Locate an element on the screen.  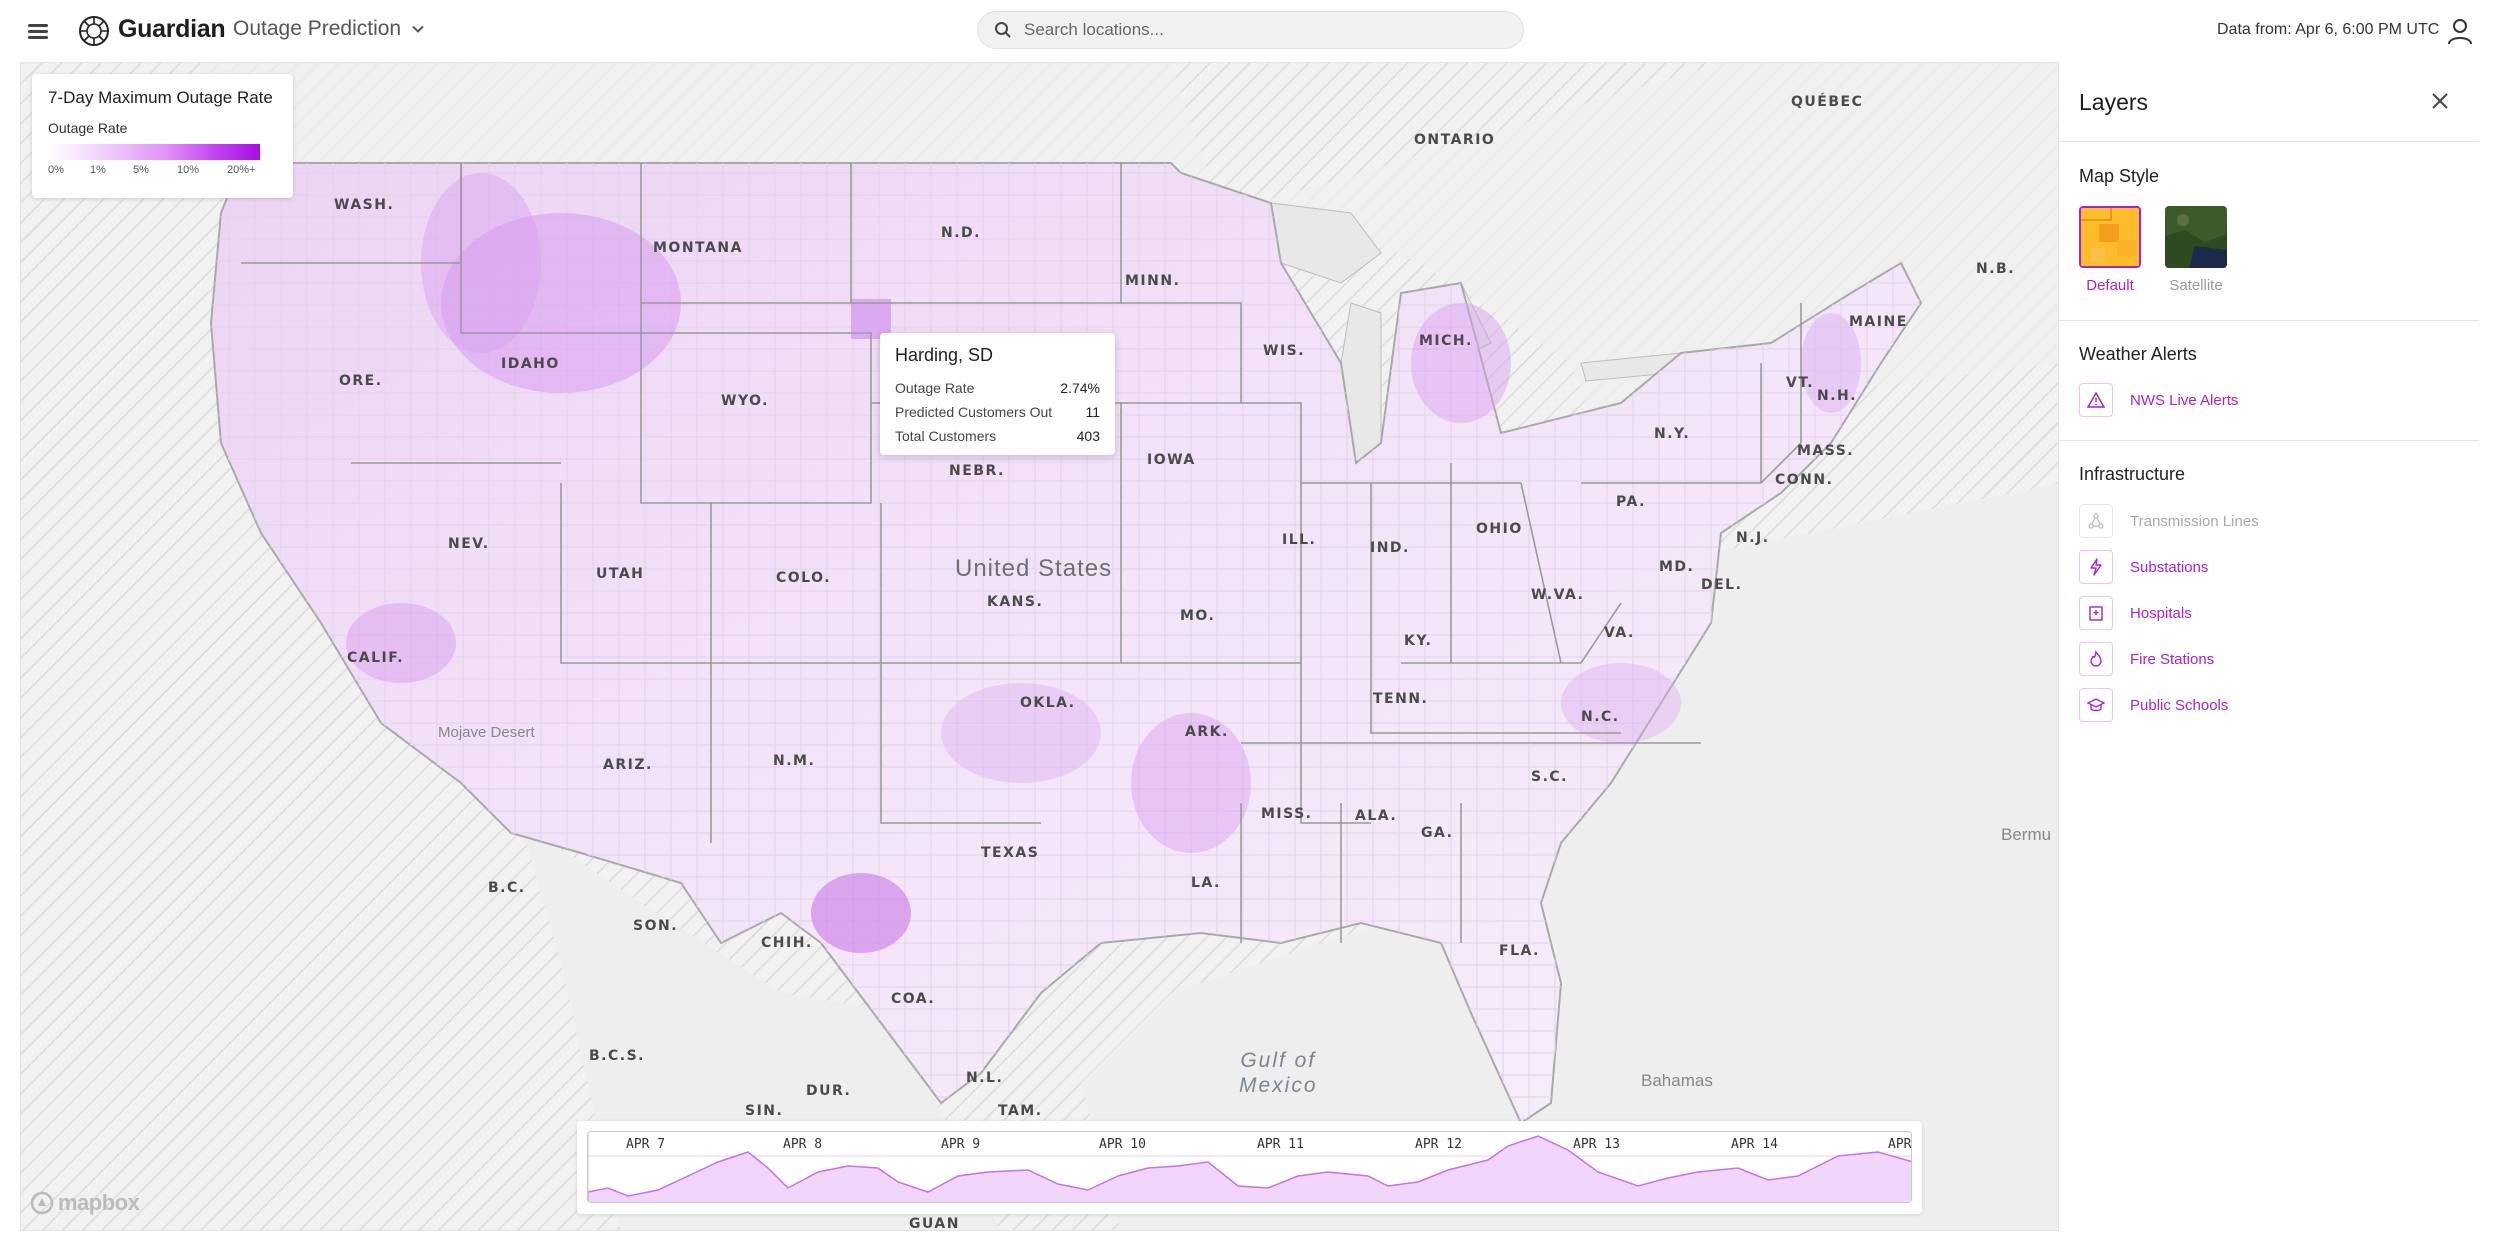
legend-tick: 0% is located at coordinates (56, 170).